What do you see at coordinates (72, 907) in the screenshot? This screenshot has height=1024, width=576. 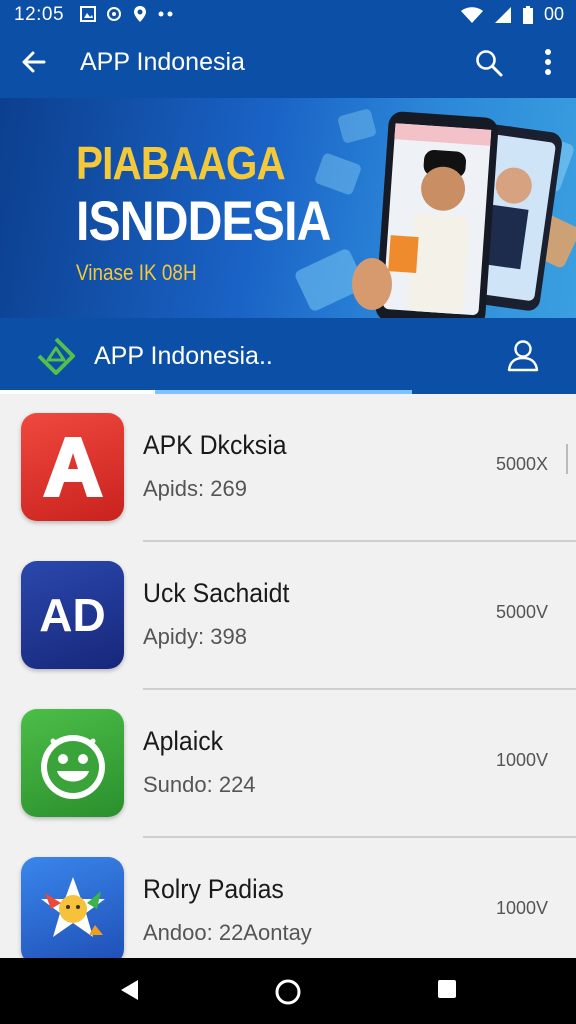 I see `colorful-star-icon` at bounding box center [72, 907].